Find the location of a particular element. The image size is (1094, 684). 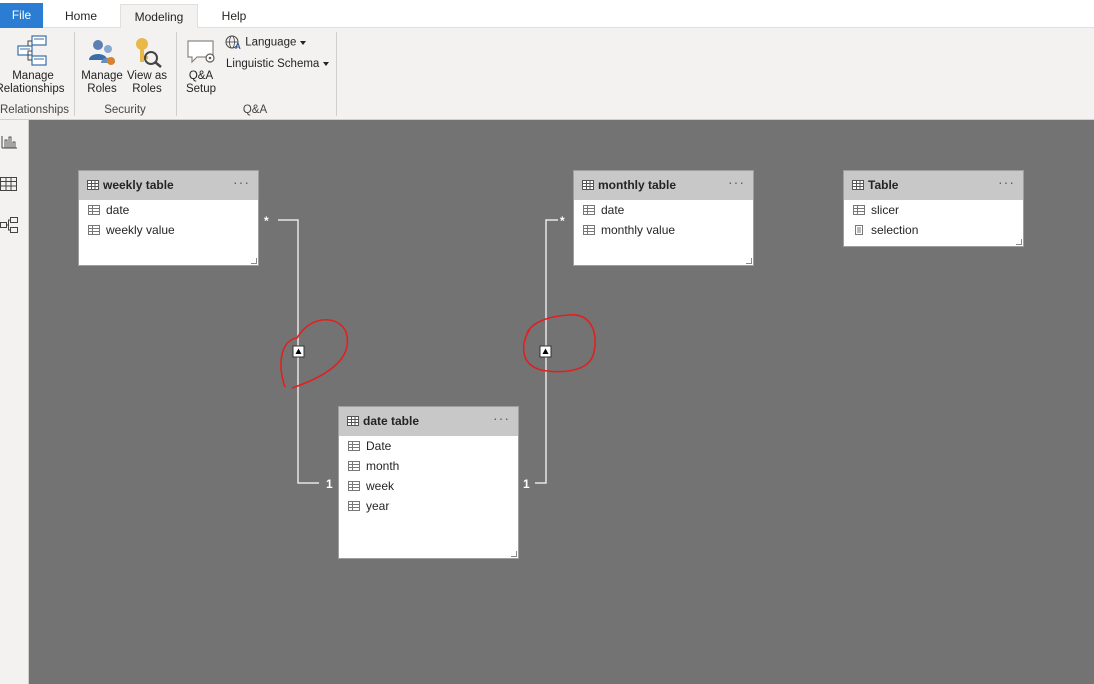

field-name: slicer is located at coordinates (885, 210).